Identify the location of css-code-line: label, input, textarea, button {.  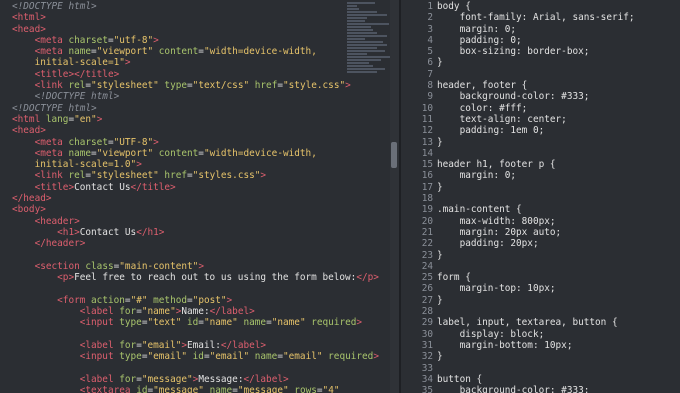
(536, 322).